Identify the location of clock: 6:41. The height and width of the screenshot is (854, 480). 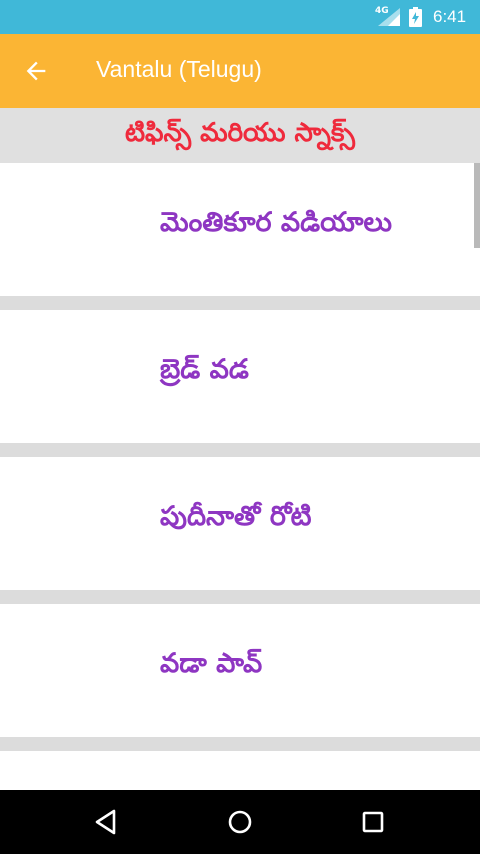
(450, 16).